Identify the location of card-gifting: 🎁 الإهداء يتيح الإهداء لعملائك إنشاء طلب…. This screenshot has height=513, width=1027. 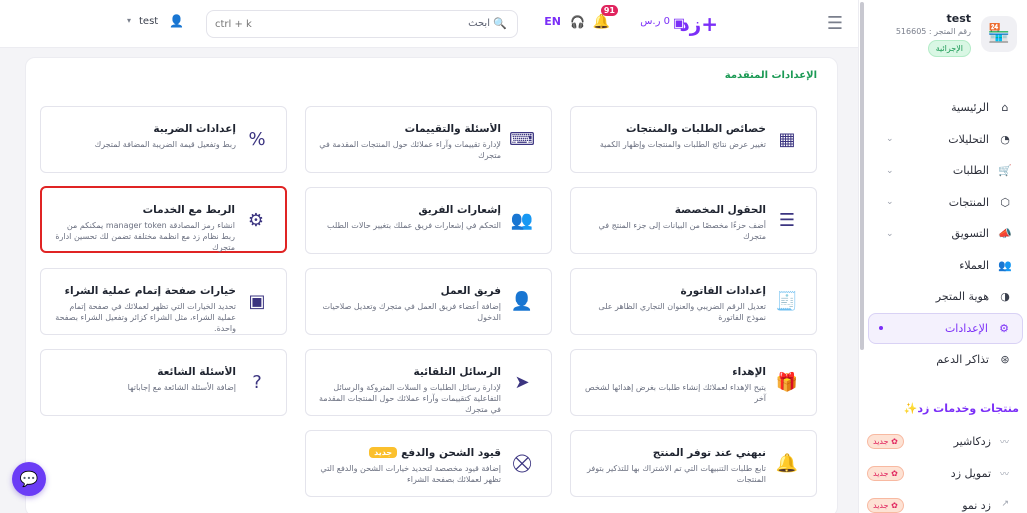
(693, 382).